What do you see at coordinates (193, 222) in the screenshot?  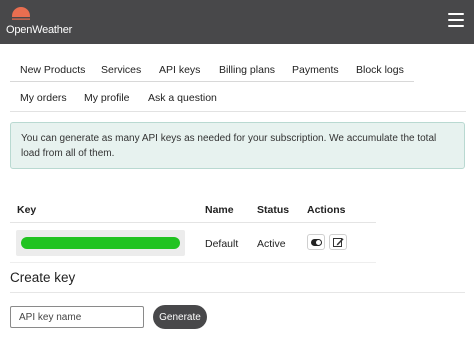 I see `table-header-divider` at bounding box center [193, 222].